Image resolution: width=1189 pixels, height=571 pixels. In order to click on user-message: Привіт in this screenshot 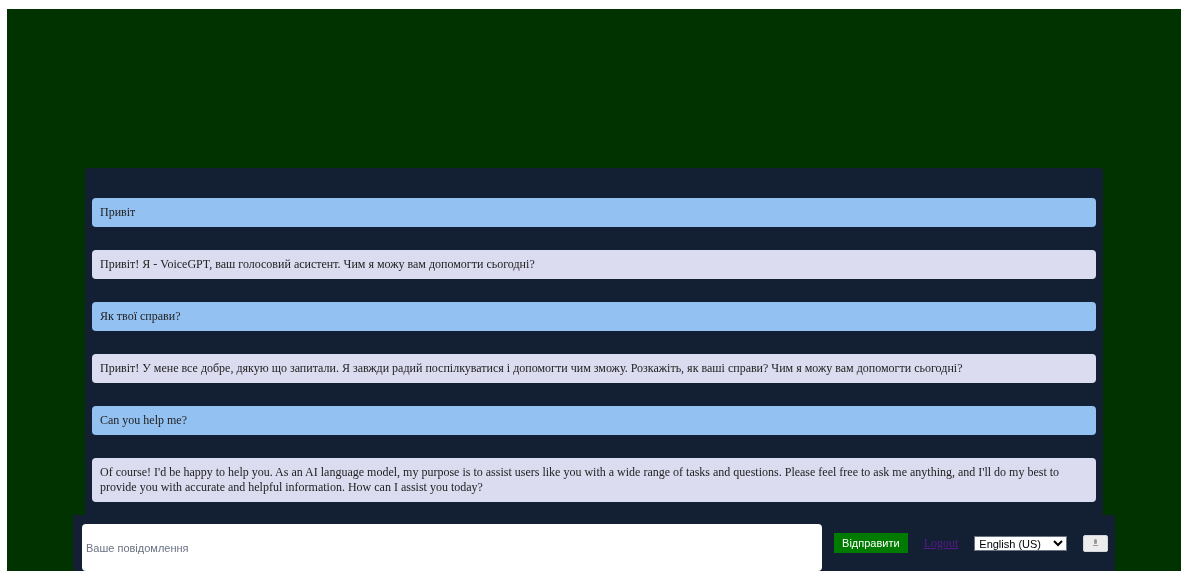, I will do `click(594, 212)`.